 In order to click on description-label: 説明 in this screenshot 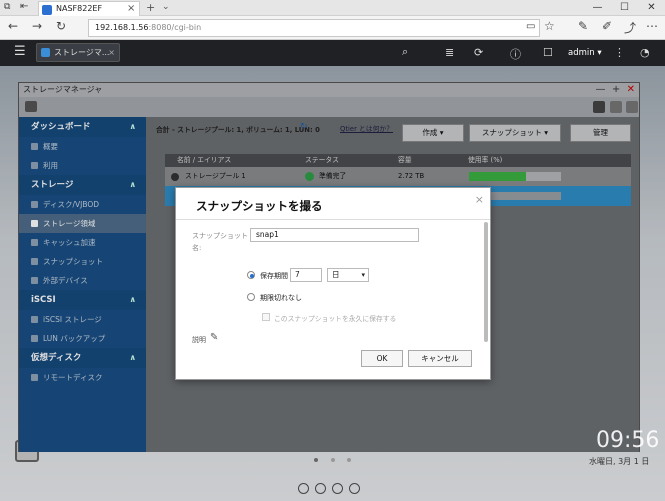, I will do `click(199, 340)`.